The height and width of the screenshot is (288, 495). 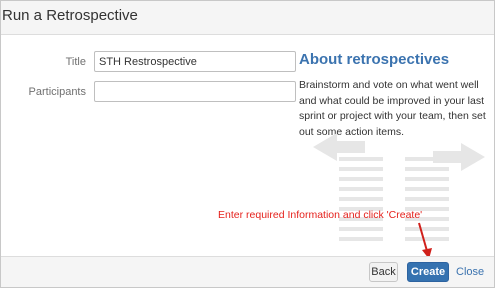 I want to click on dialog-footer: Back Create Close, so click(x=247, y=271).